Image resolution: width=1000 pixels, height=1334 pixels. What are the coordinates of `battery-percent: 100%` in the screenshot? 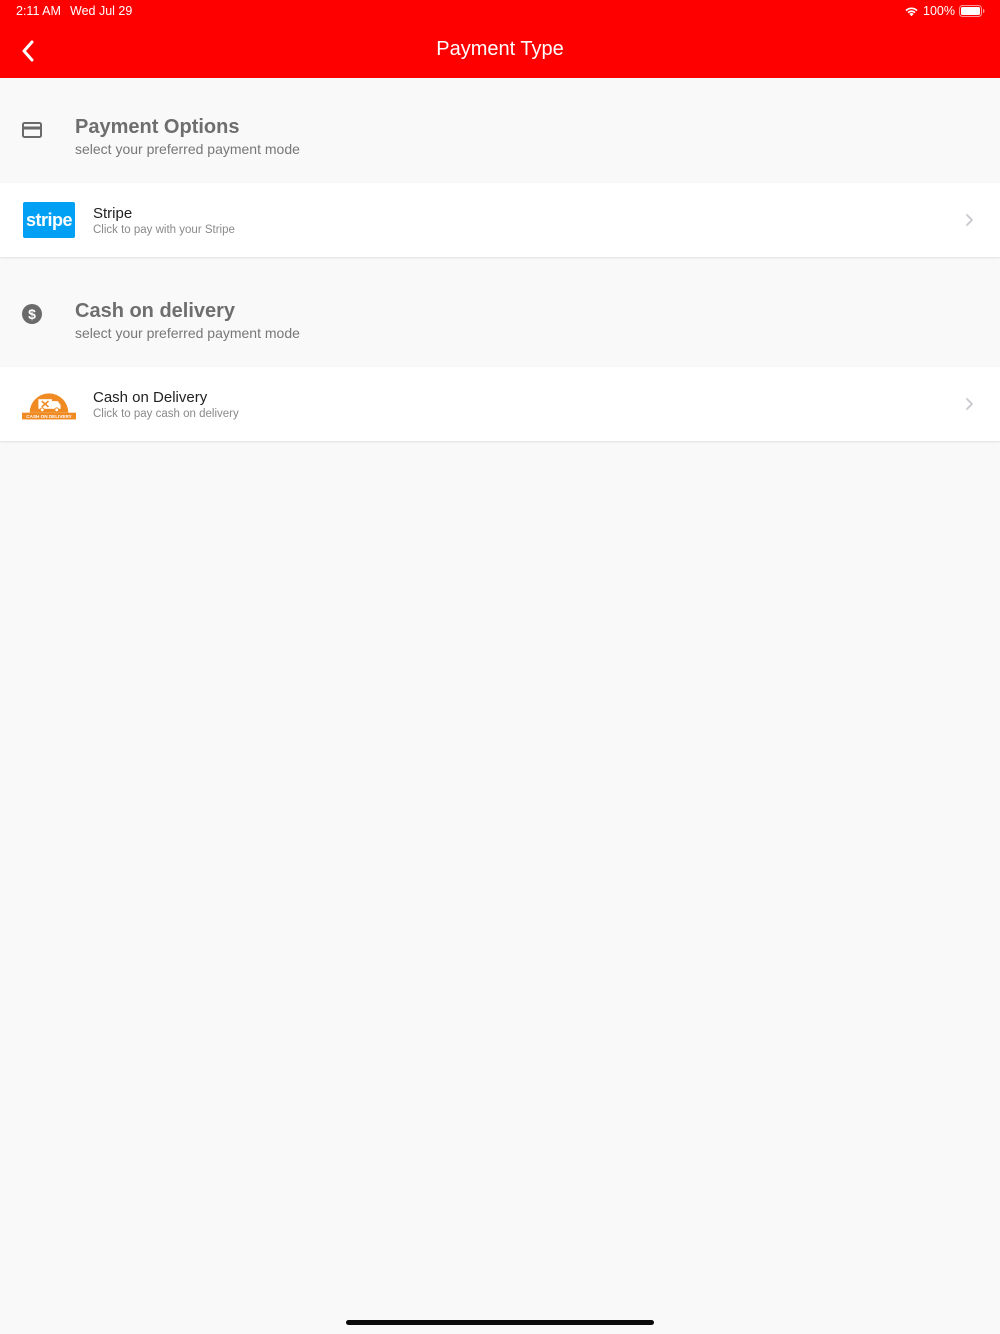 It's located at (939, 11).